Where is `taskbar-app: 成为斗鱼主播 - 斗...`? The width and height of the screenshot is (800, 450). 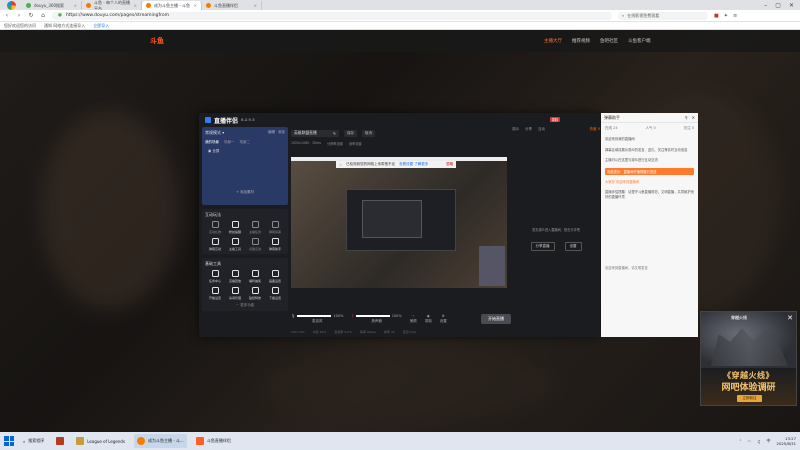 taskbar-app: 成为斗鱼主播 - 斗... is located at coordinates (160, 441).